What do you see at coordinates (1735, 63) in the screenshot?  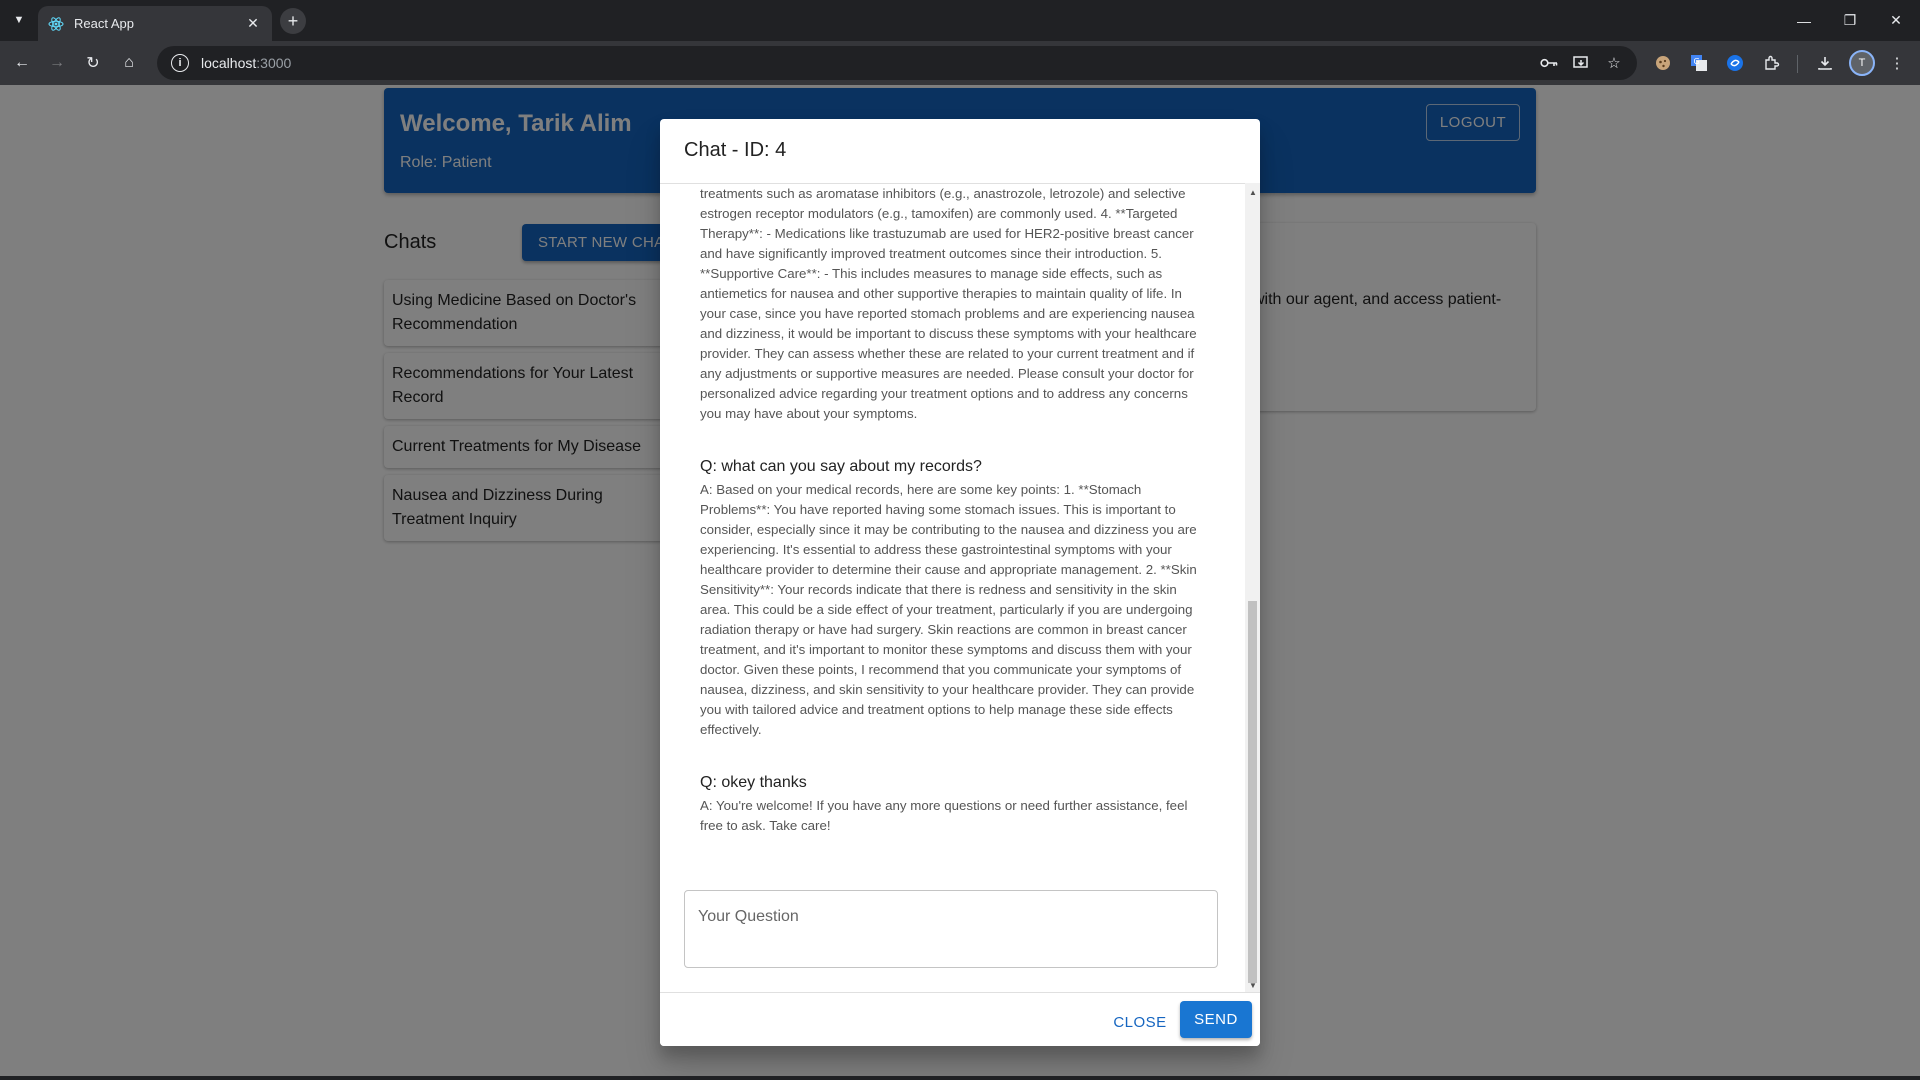 I see `blue-extension-icon` at bounding box center [1735, 63].